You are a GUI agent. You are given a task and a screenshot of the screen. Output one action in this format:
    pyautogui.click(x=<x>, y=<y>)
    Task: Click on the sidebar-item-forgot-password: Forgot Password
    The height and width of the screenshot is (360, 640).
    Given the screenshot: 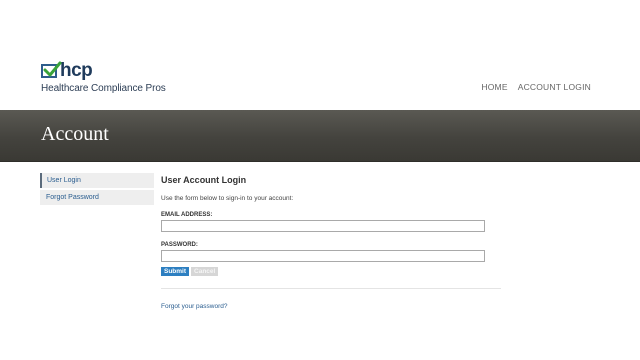 What is the action you would take?
    pyautogui.click(x=97, y=197)
    